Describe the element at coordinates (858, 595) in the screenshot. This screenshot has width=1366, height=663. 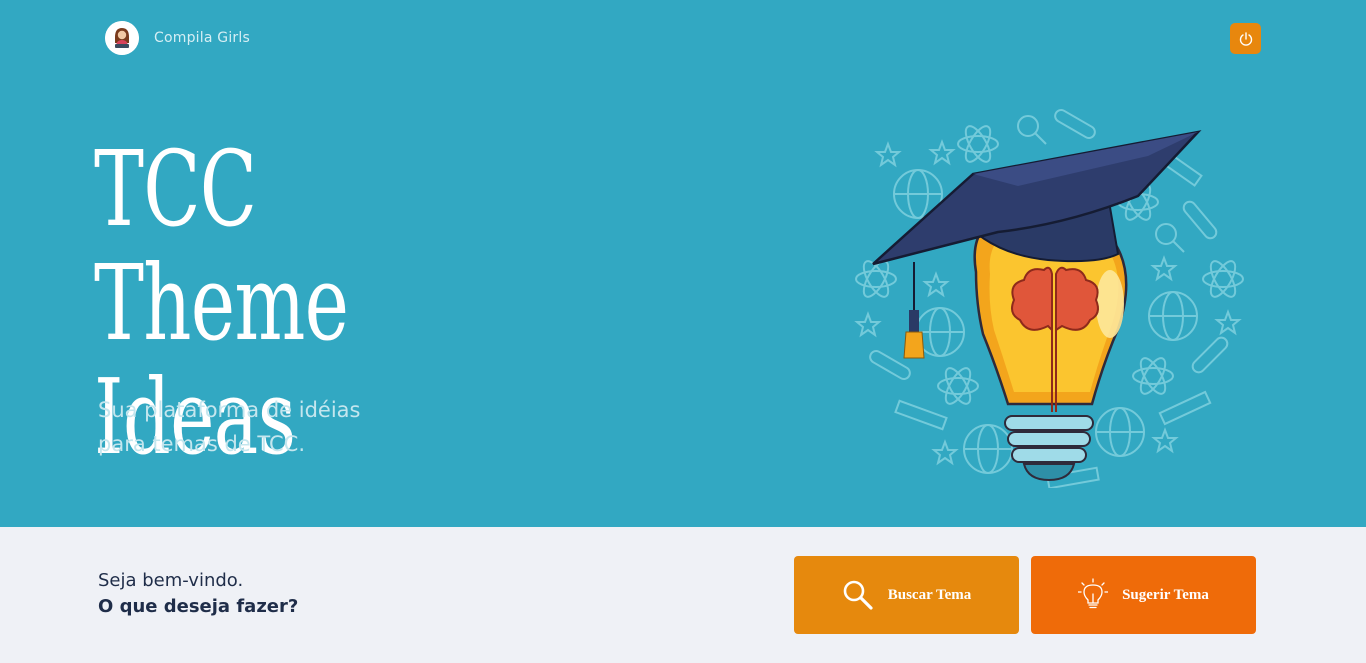
I see `search-icon` at that location.